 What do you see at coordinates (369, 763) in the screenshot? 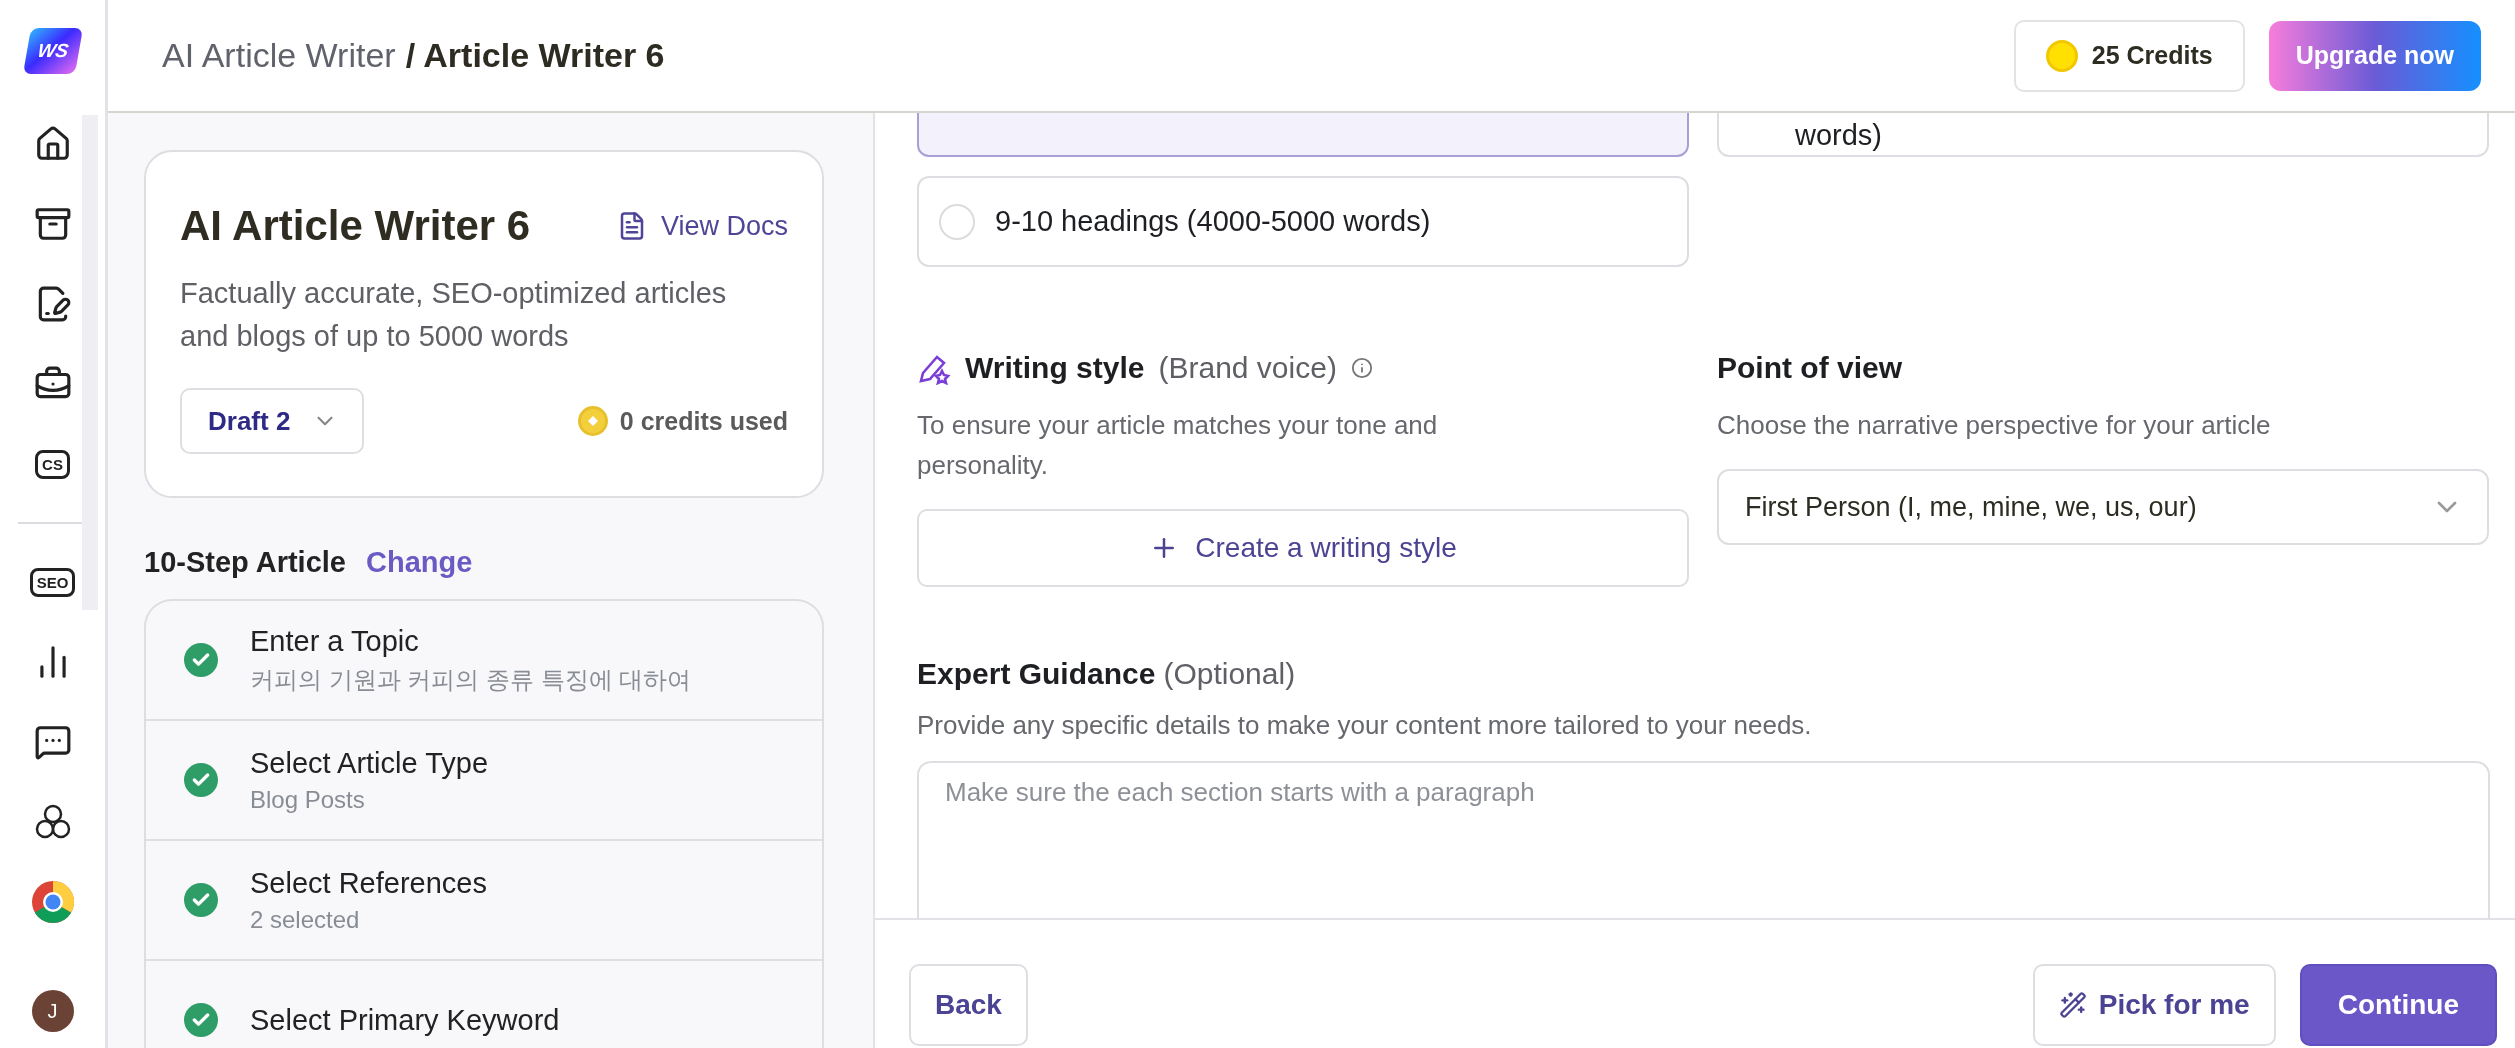
I see `step-title: Select Article Type` at bounding box center [369, 763].